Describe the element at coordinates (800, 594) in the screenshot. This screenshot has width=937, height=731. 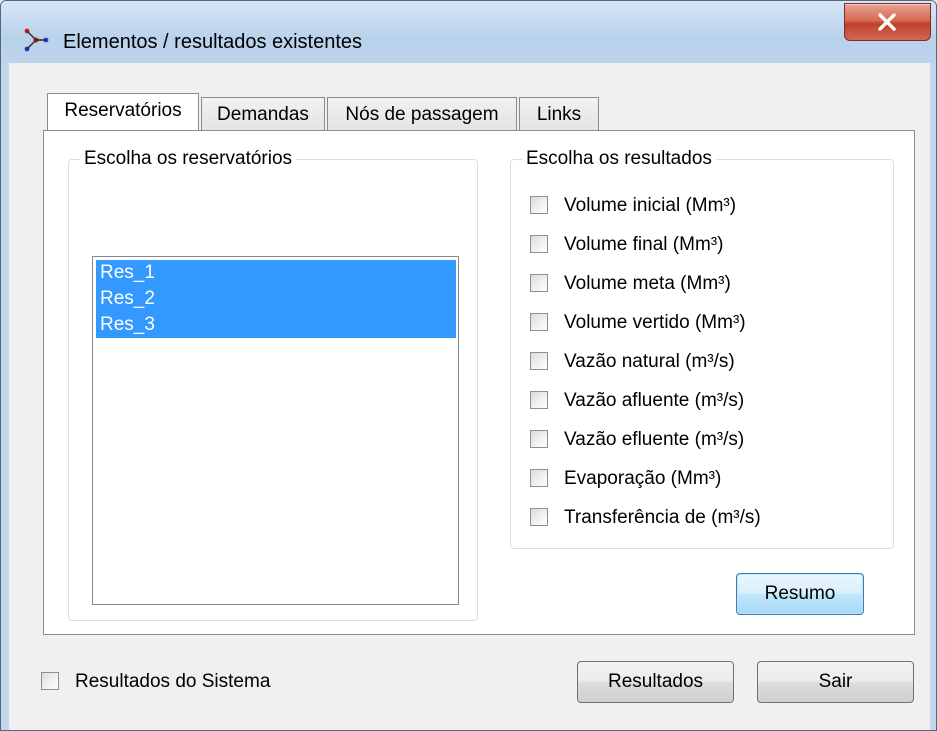
I see `summary-button: Resumo` at that location.